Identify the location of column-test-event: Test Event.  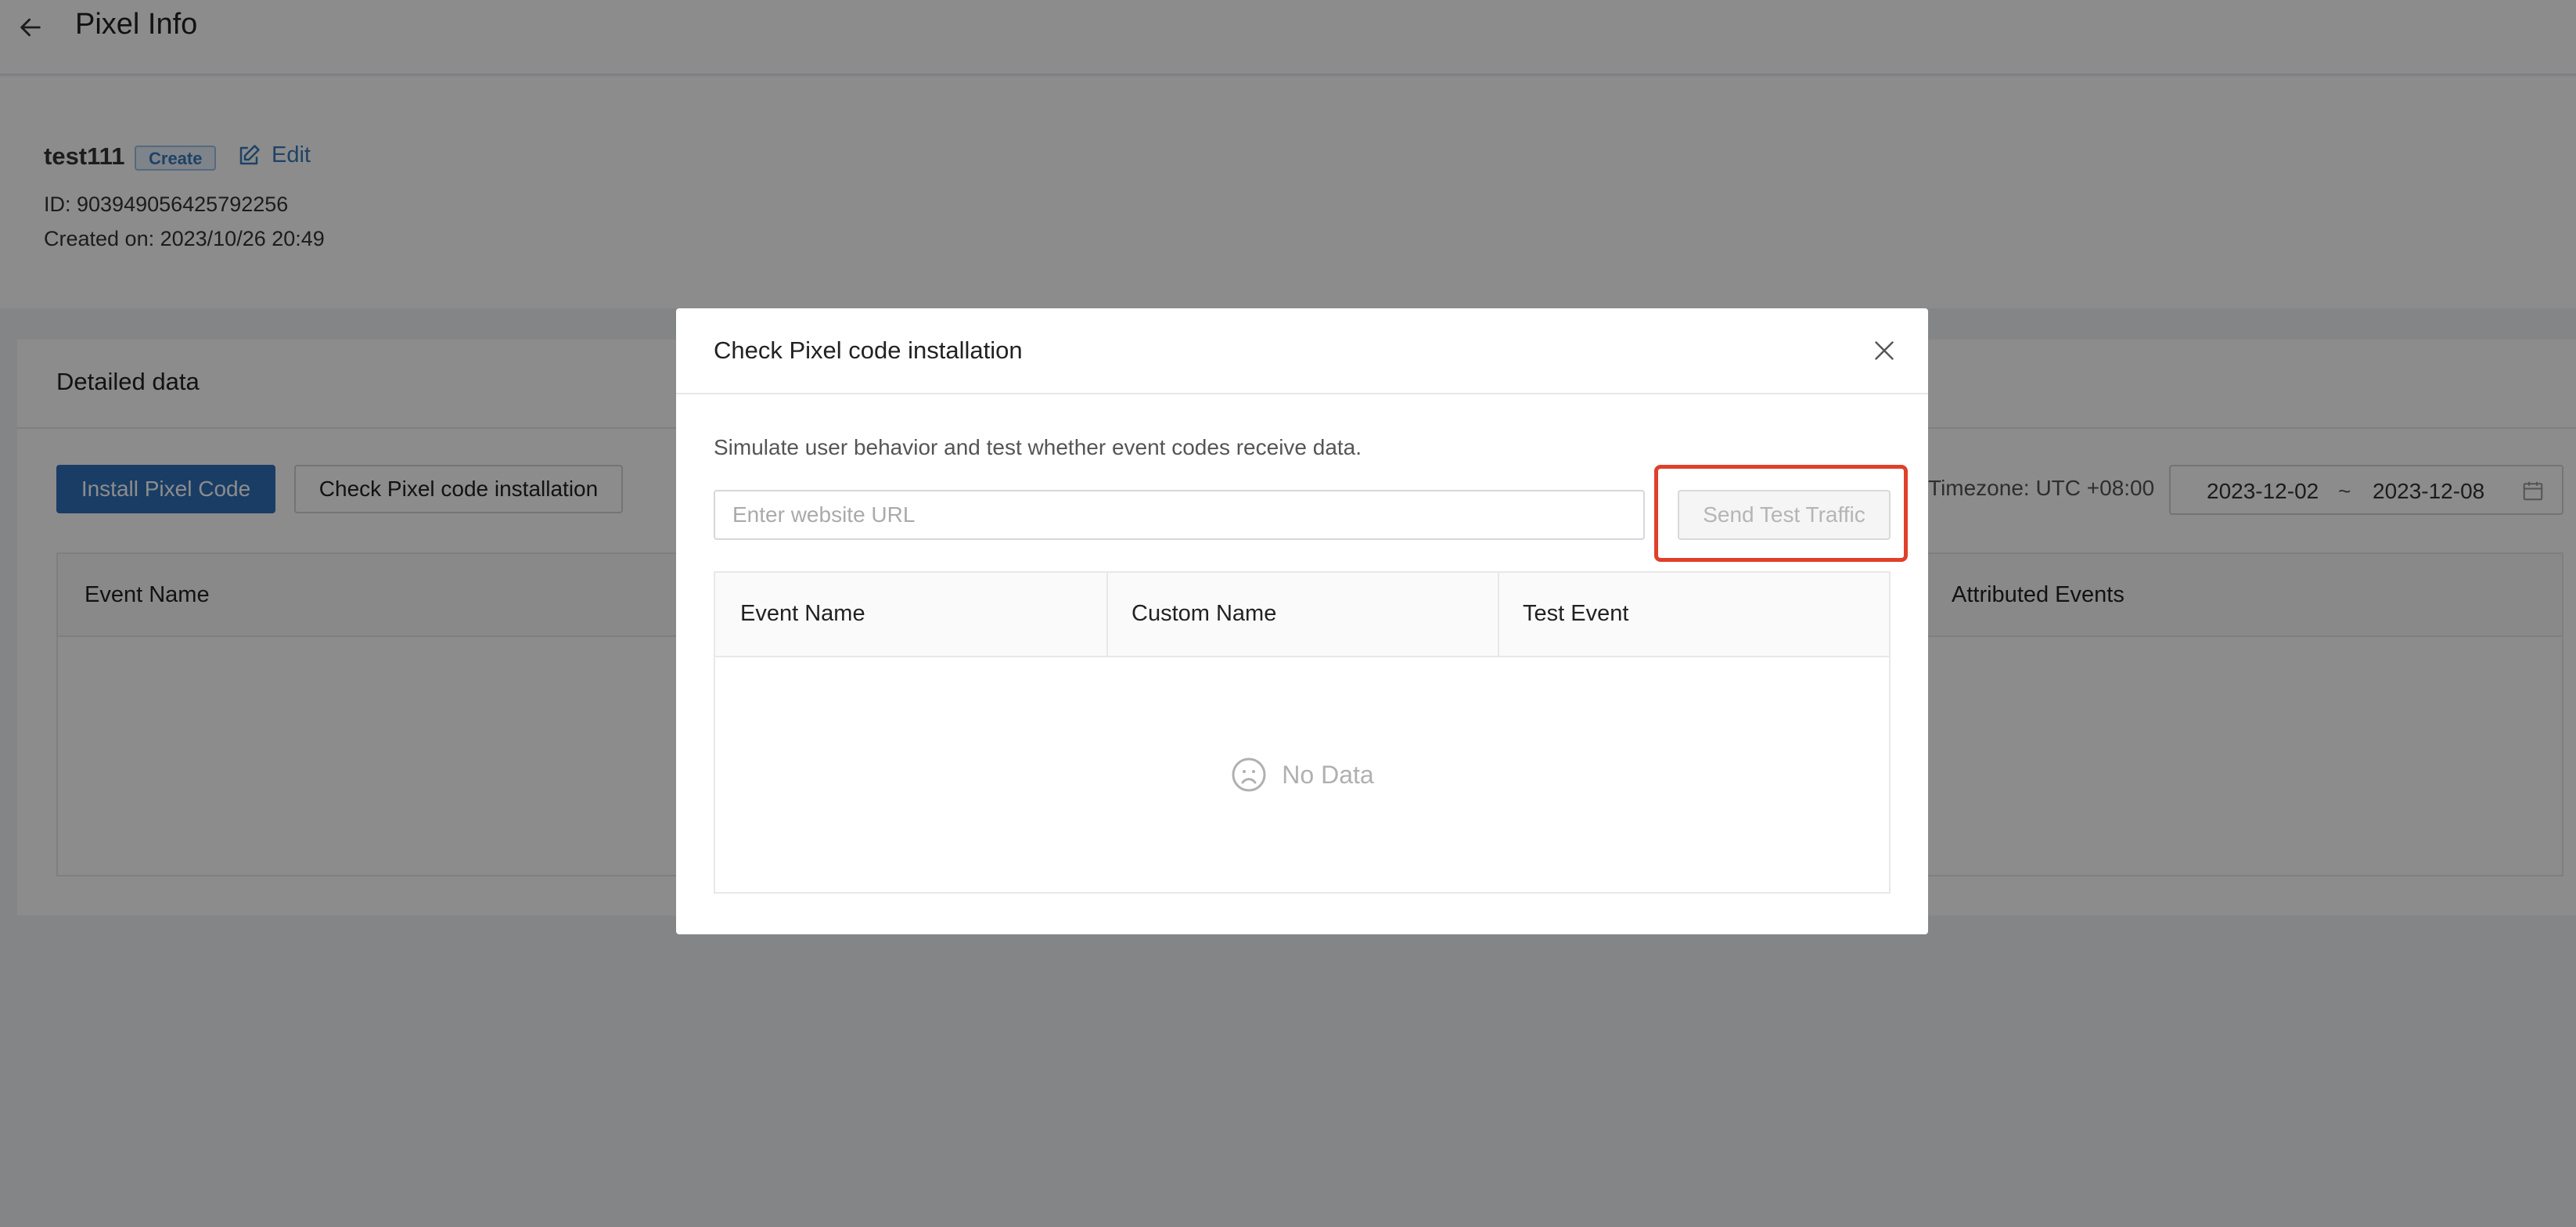
(1576, 613).